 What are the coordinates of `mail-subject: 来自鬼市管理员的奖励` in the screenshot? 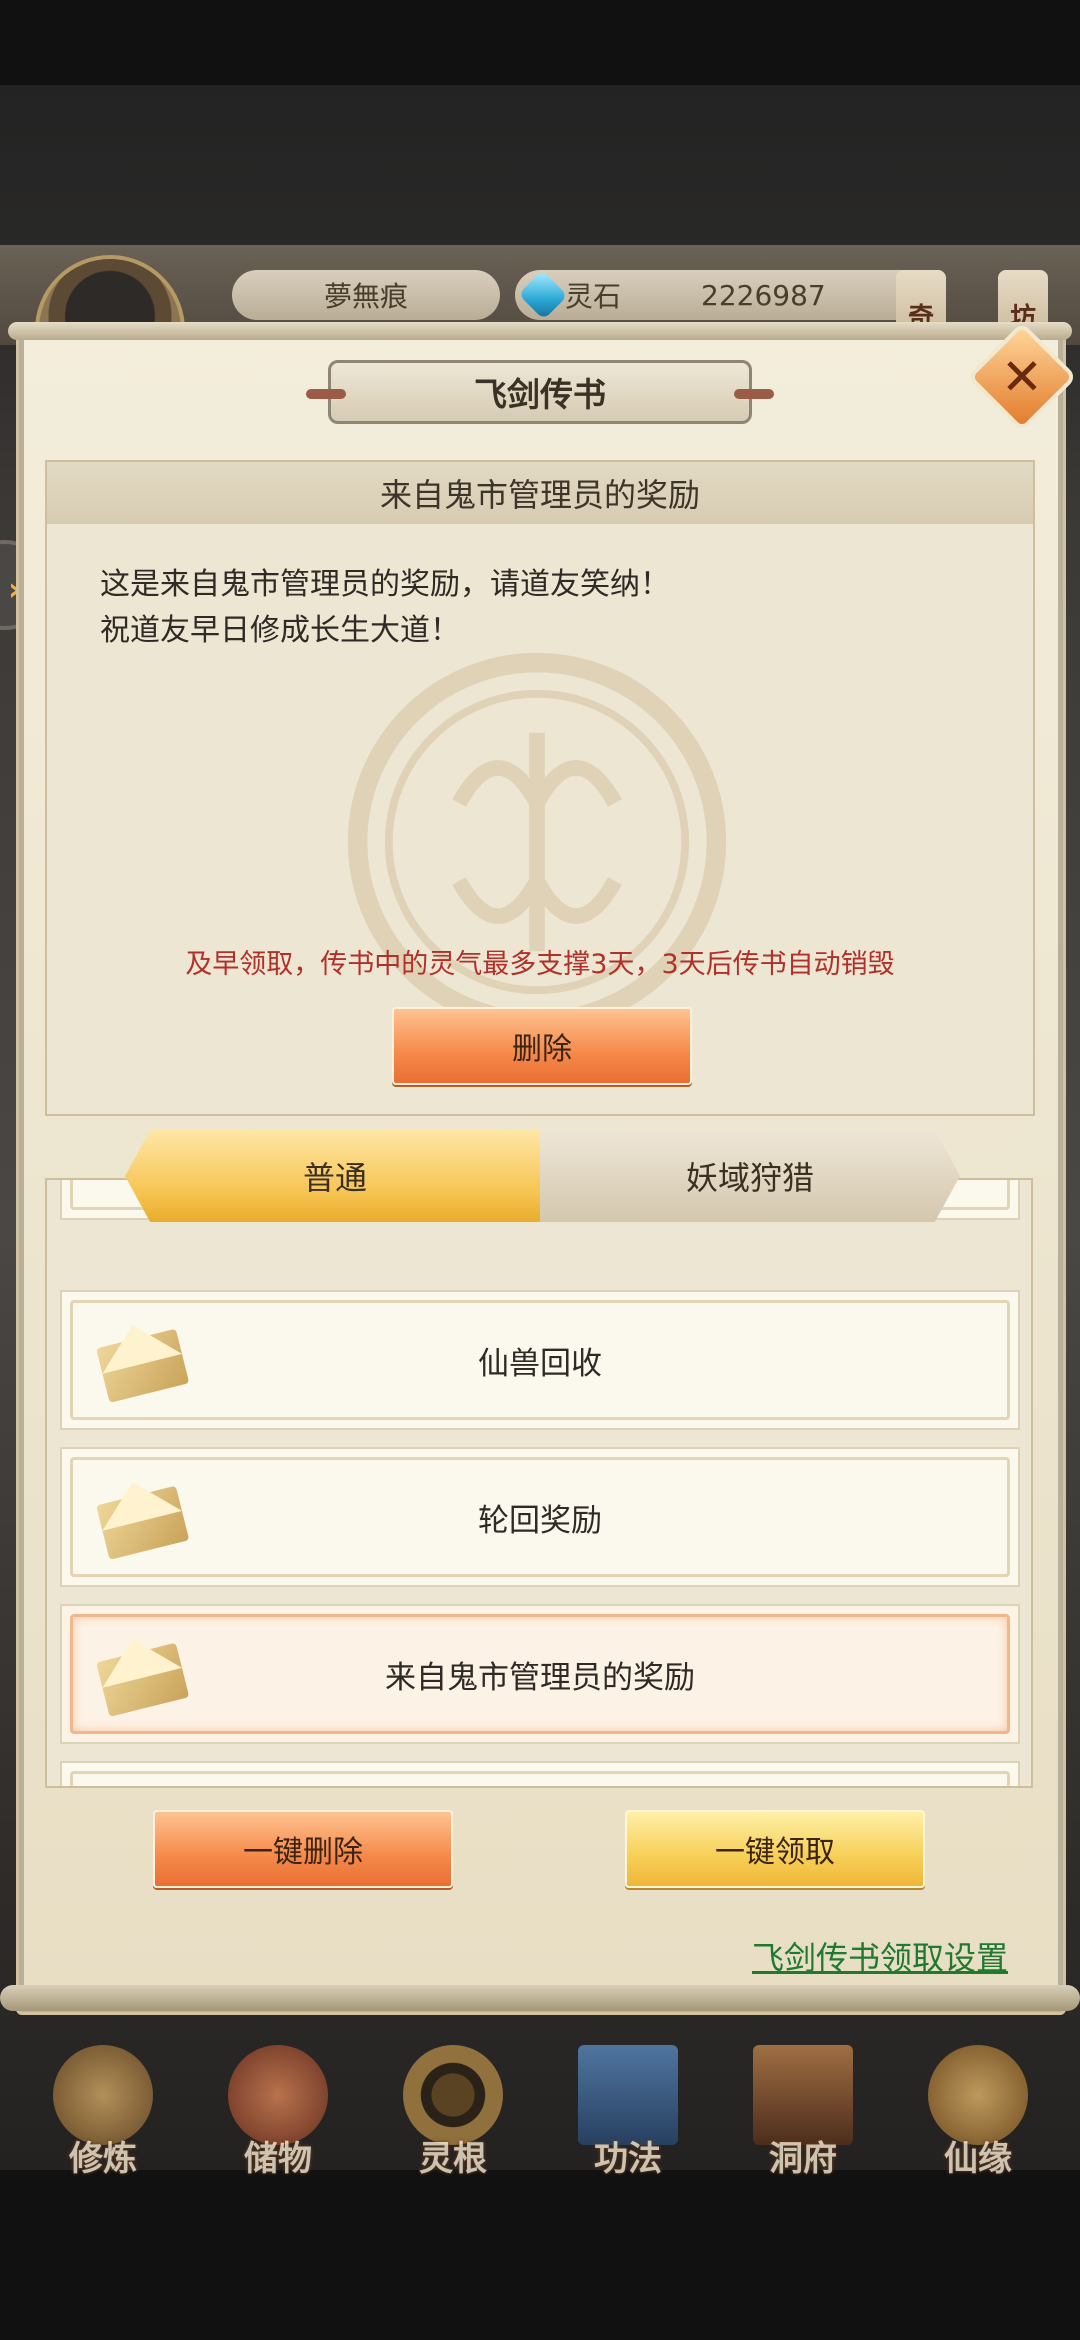 It's located at (540, 493).